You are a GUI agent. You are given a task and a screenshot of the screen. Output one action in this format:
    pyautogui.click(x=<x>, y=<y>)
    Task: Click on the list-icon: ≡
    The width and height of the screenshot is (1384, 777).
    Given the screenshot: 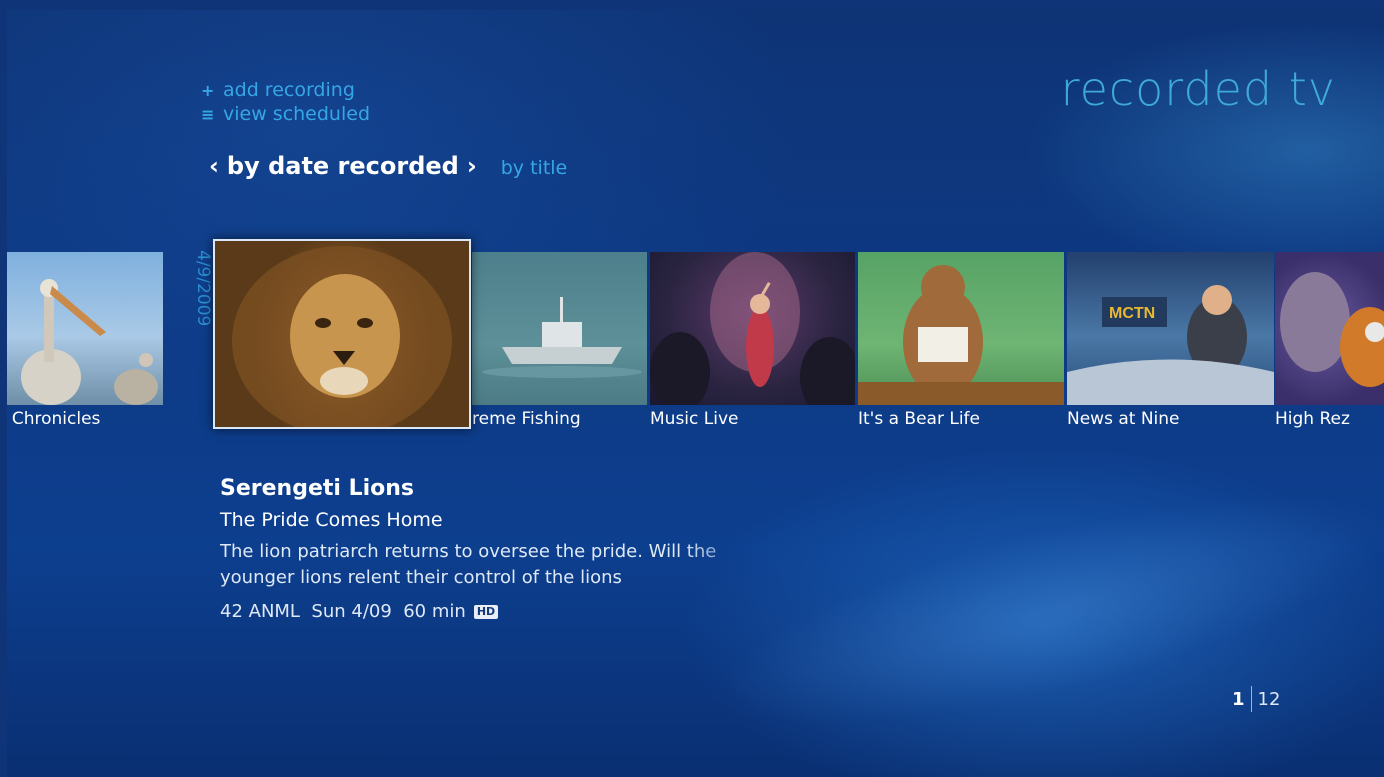 What is the action you would take?
    pyautogui.click(x=208, y=114)
    